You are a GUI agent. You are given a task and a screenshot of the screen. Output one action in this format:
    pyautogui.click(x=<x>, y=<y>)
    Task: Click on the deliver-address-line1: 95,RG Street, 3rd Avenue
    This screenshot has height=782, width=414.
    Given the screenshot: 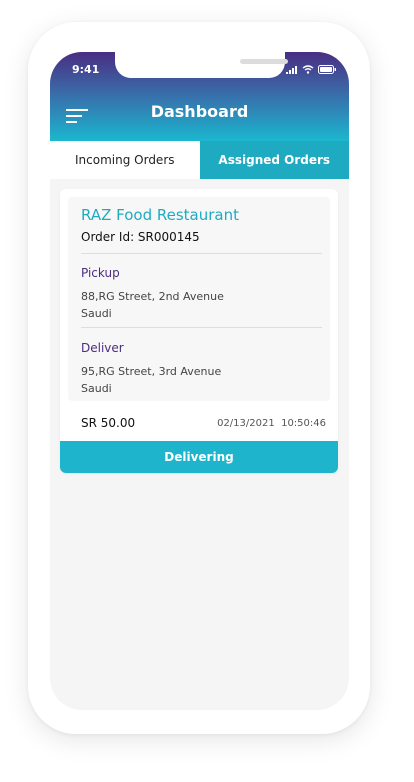 What is the action you would take?
    pyautogui.click(x=151, y=371)
    